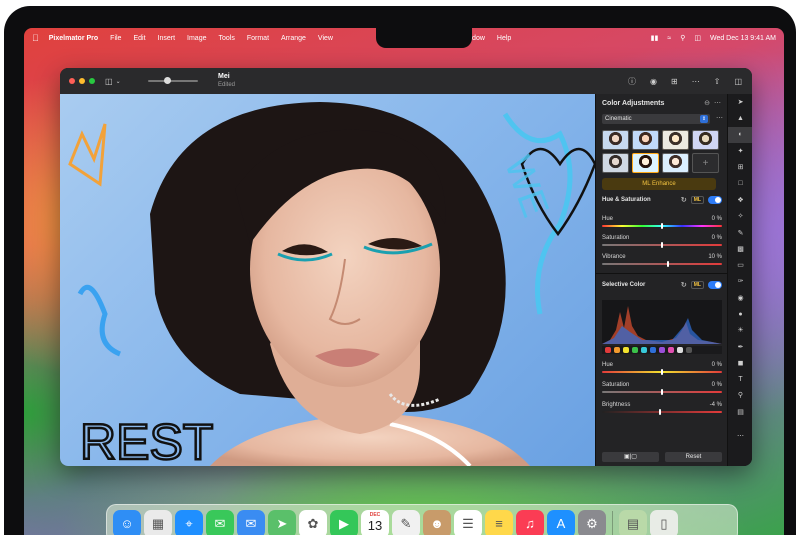  Describe the element at coordinates (115, 38) in the screenshot. I see `menu-file: File` at that location.